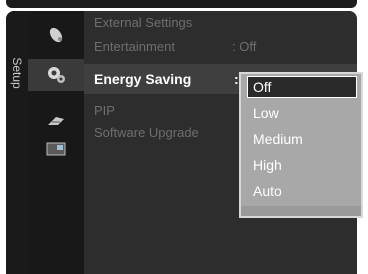 This screenshot has height=274, width=368. I want to click on menu-item-label: PIP, so click(104, 110).